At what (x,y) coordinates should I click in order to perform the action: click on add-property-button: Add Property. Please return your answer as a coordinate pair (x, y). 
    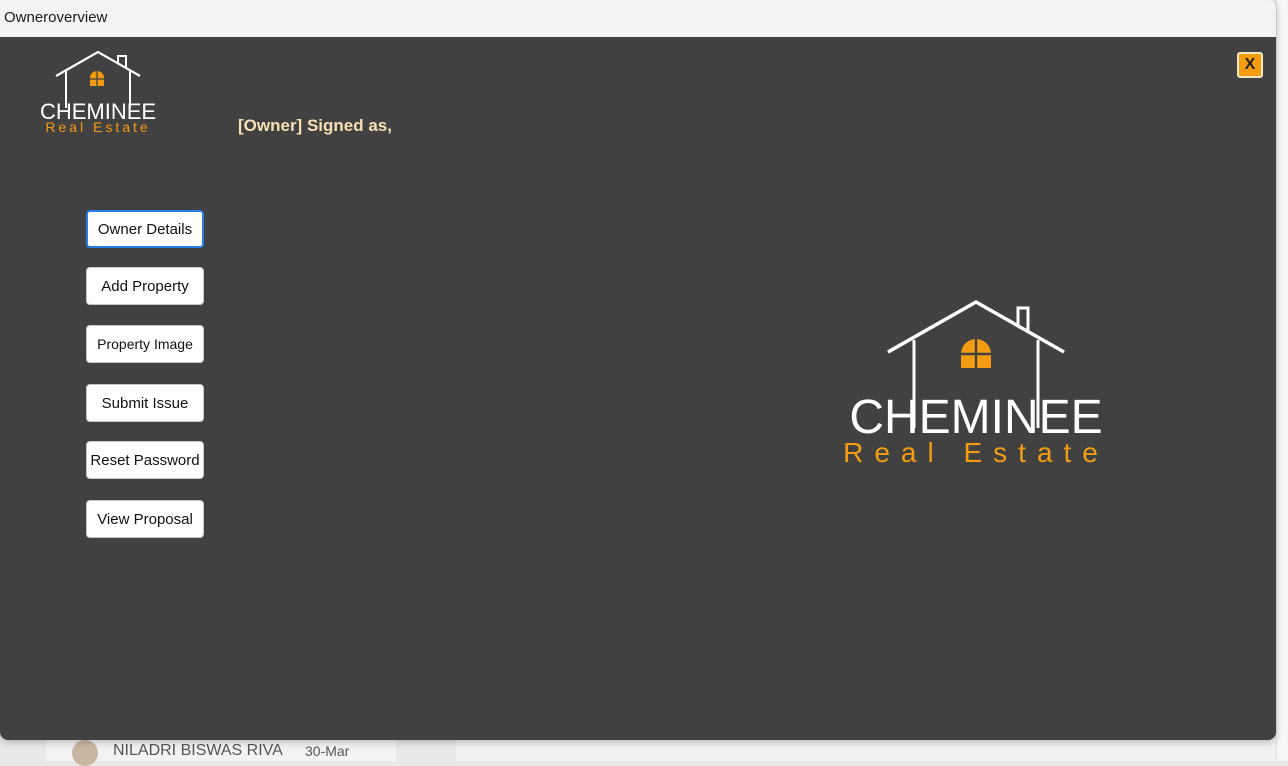
    Looking at the image, I should click on (145, 286).